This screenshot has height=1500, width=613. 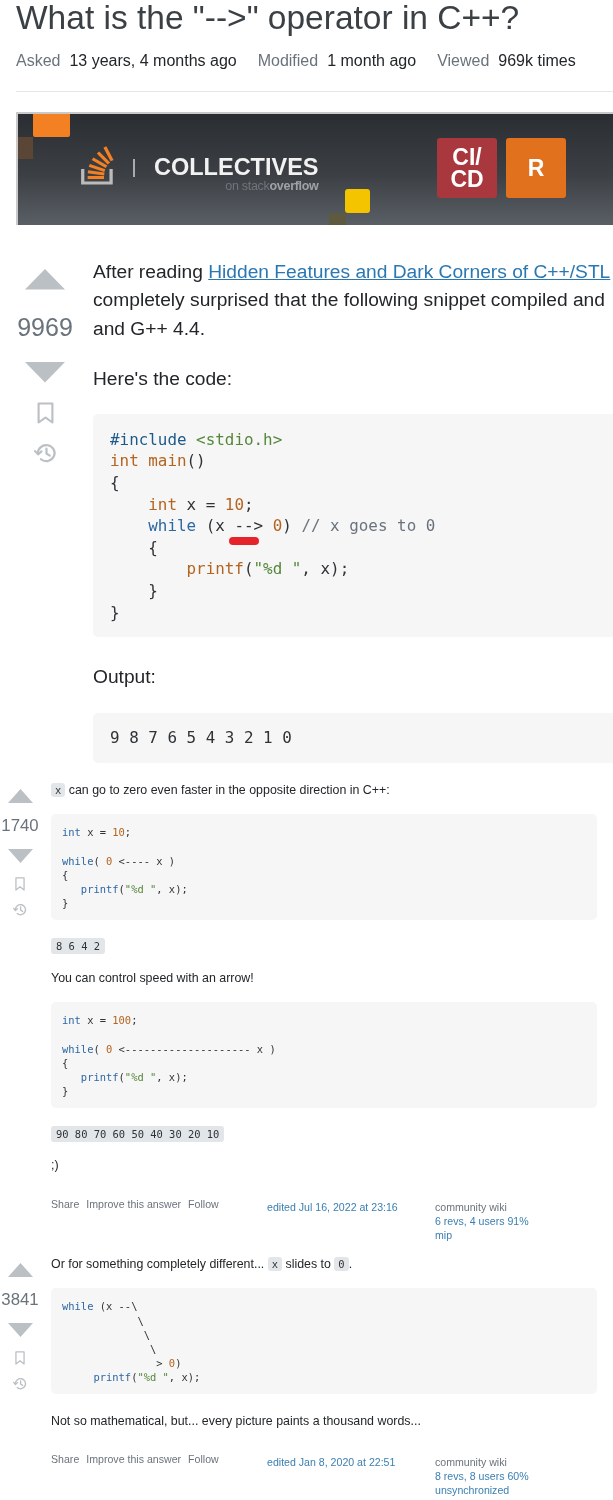 I want to click on meta-label: Modified, so click(x=288, y=61).